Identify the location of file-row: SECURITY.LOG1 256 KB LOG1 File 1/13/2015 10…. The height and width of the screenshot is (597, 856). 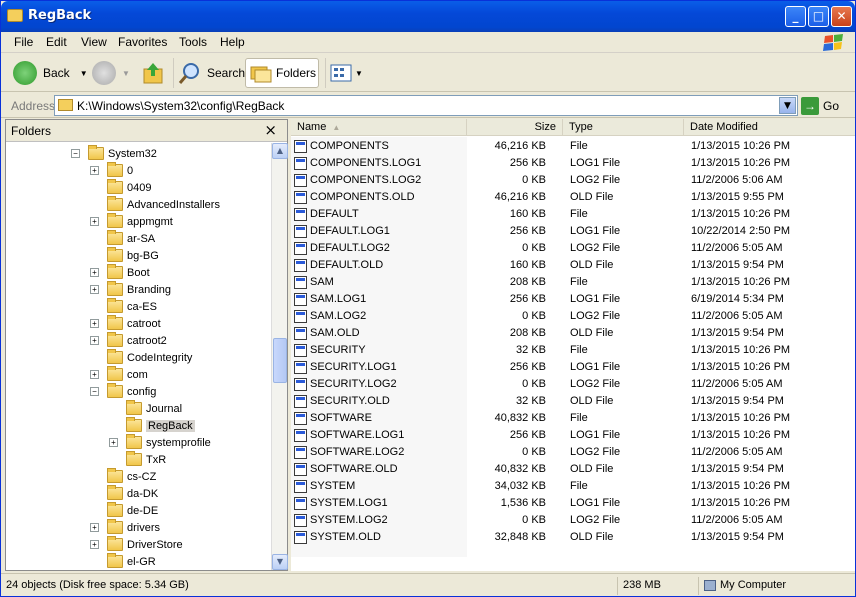
(573, 367).